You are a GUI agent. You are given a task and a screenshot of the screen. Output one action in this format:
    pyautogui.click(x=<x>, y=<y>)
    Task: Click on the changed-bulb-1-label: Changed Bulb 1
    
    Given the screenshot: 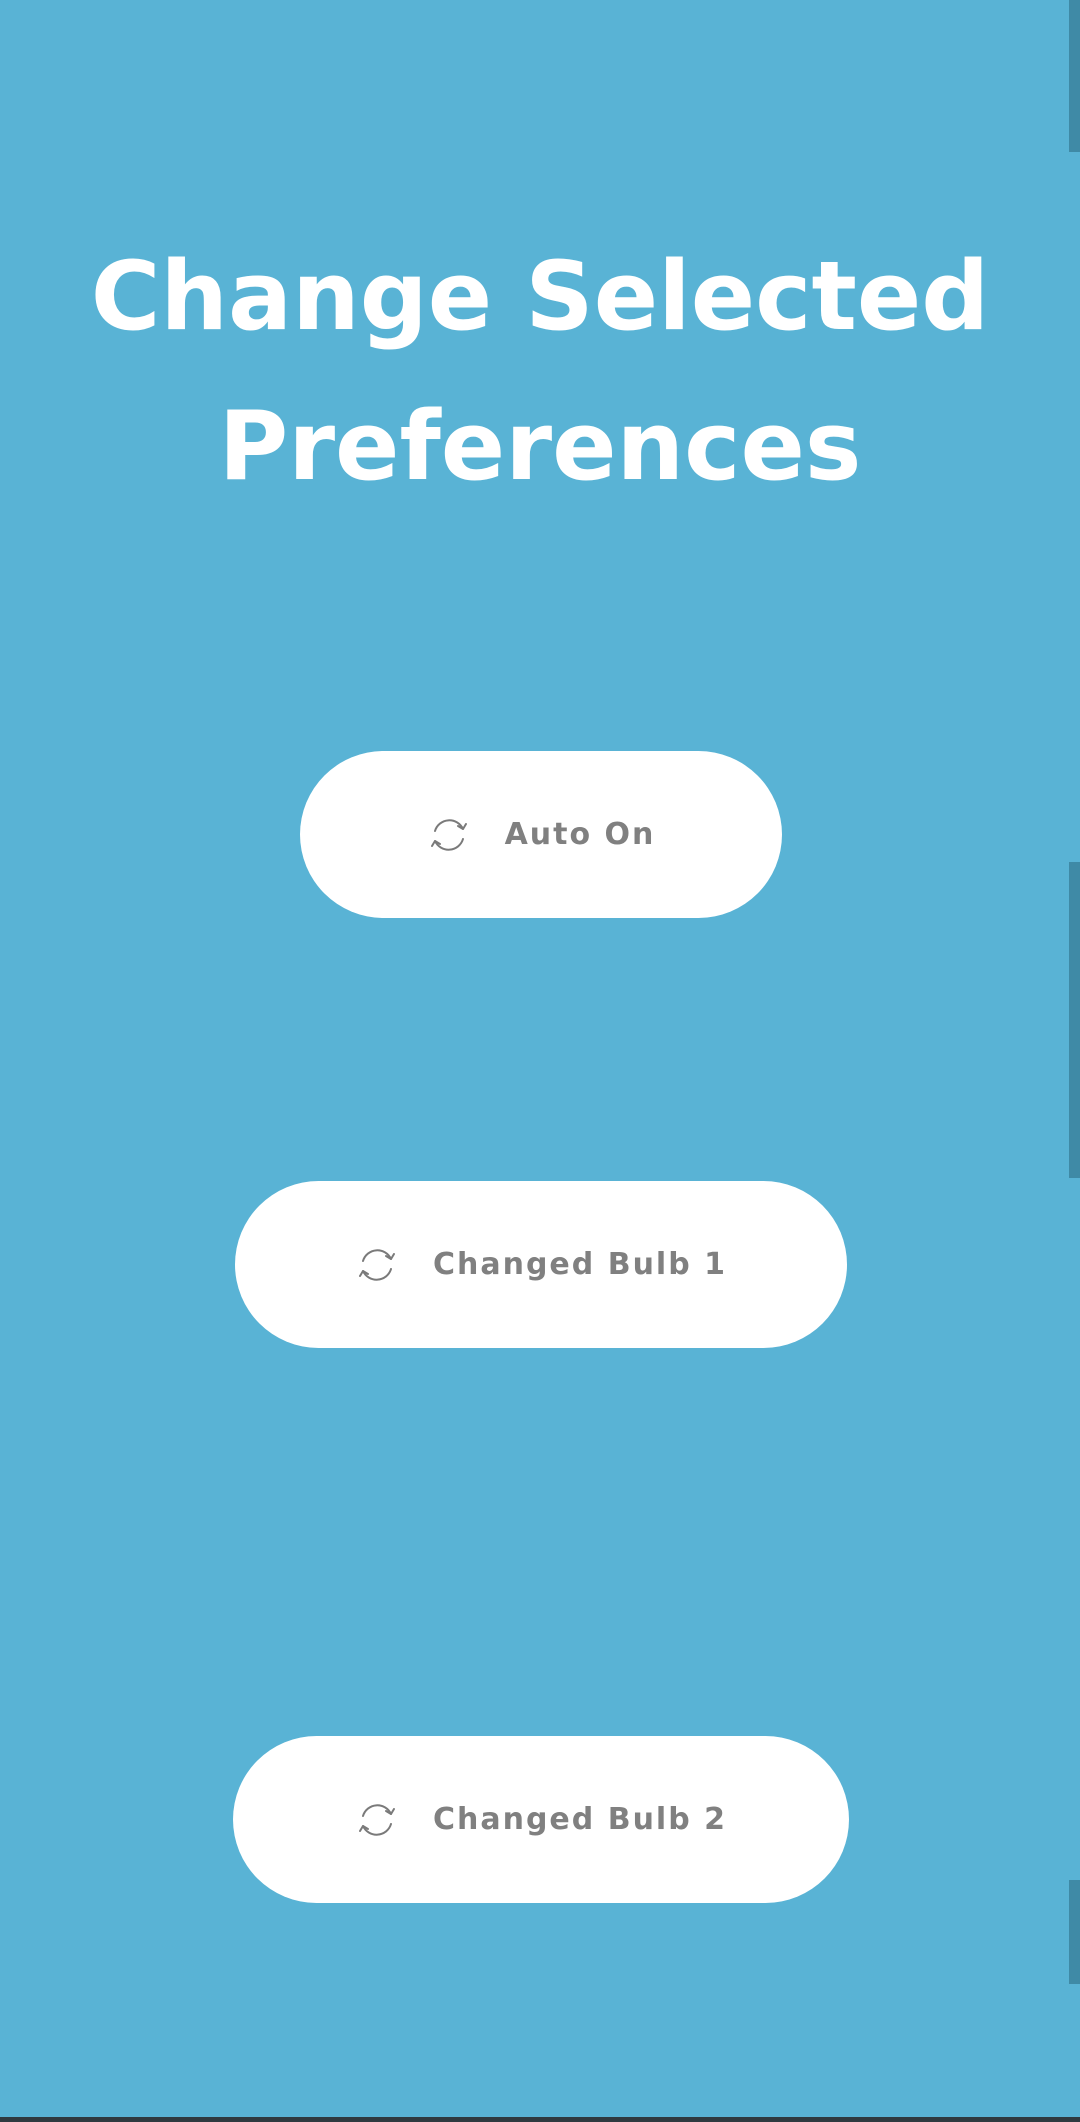 What is the action you would take?
    pyautogui.click(x=579, y=1264)
    